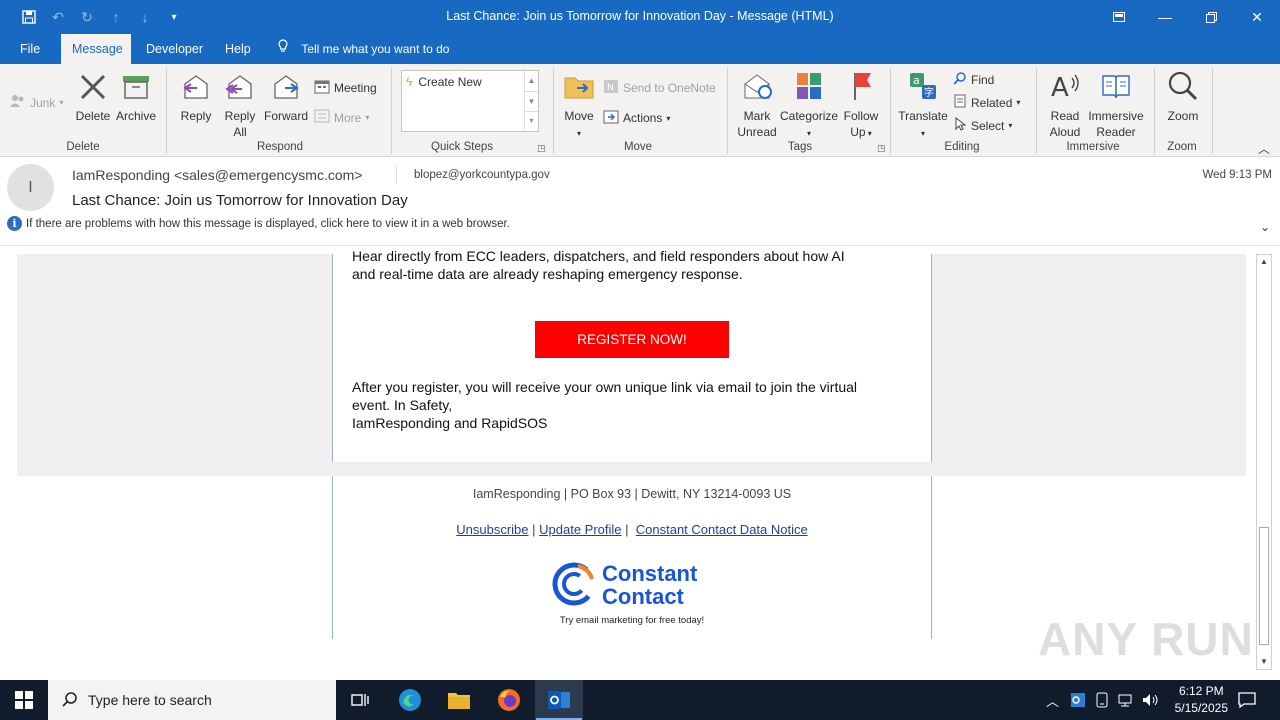 Image resolution: width=1280 pixels, height=720 pixels. I want to click on mark-unread-button: Mark Unread, so click(757, 105).